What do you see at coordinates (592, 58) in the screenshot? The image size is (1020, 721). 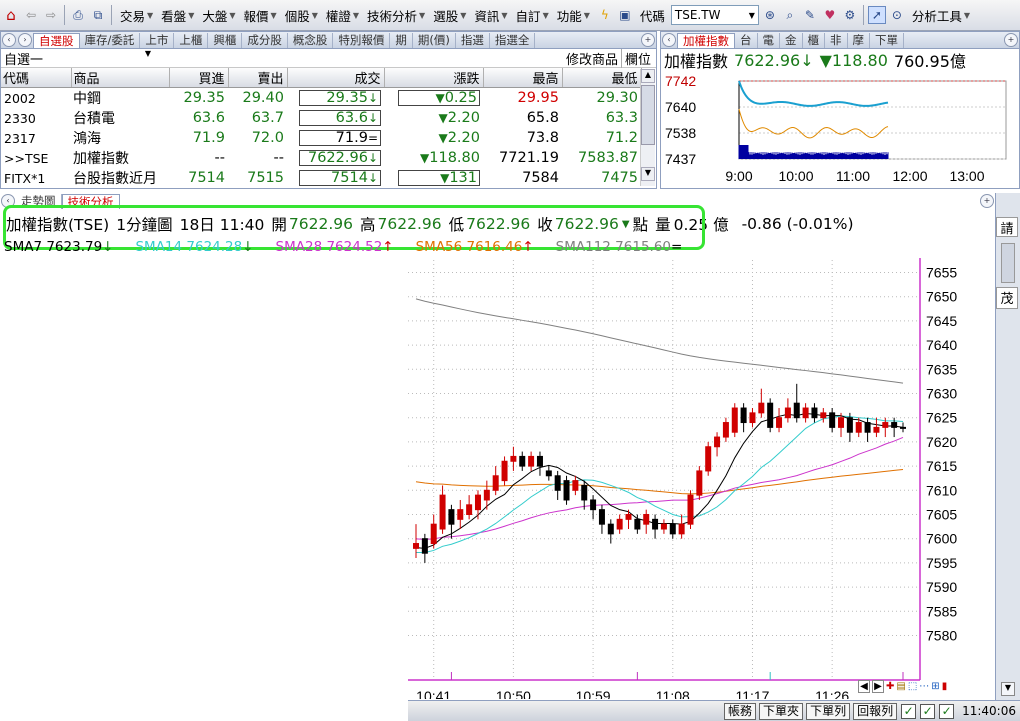 I see `edit-symbols-button: 修改商品` at bounding box center [592, 58].